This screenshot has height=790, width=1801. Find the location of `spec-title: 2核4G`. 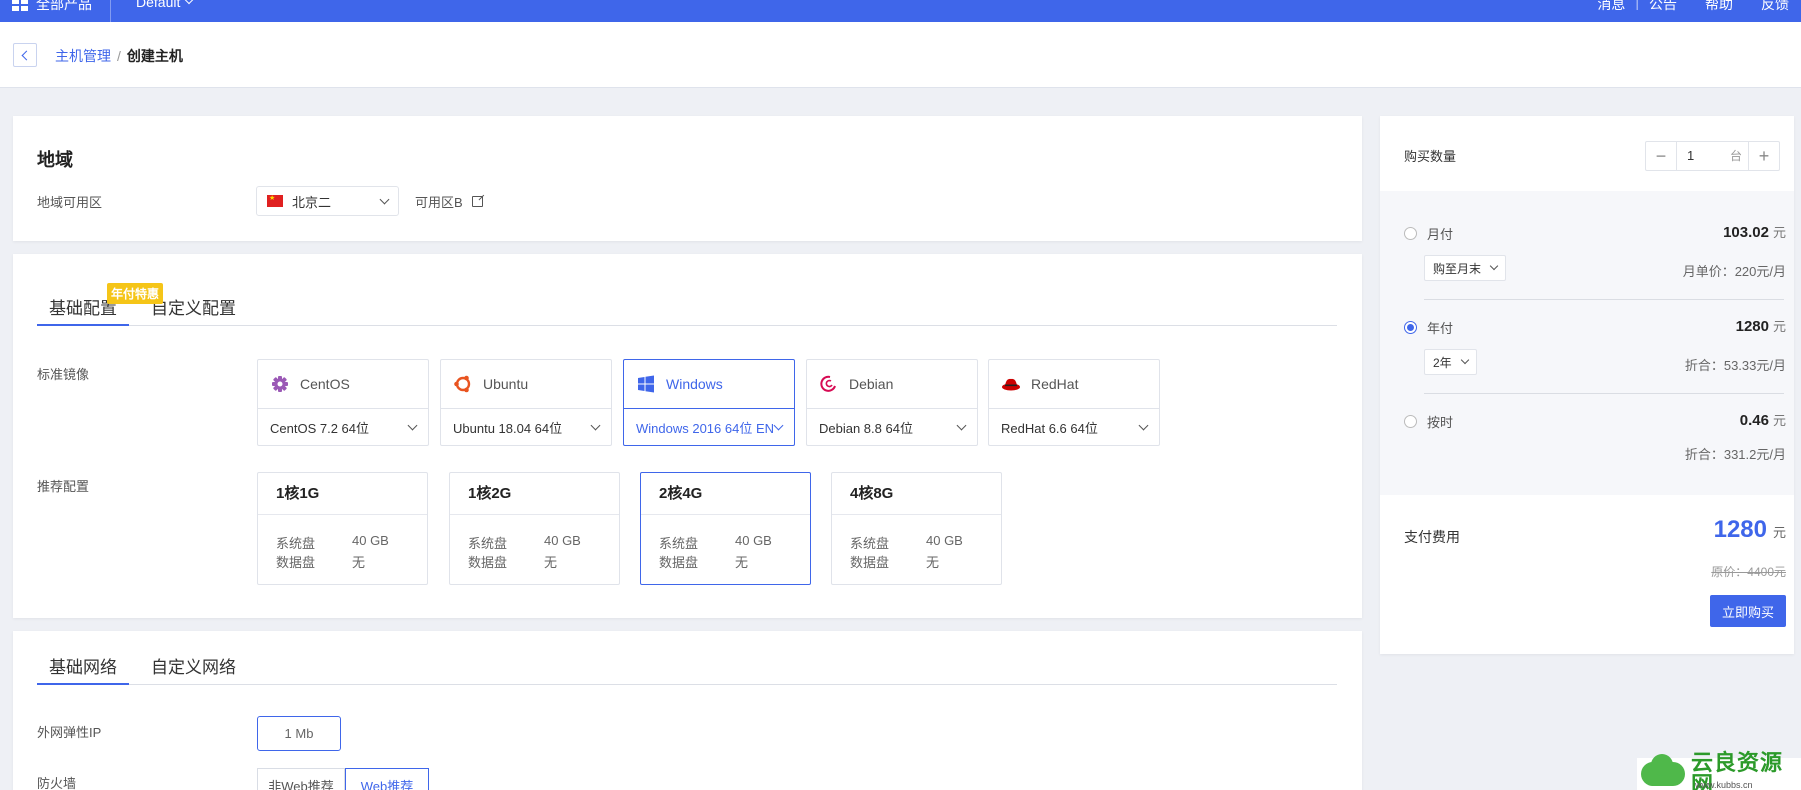

spec-title: 2核4G is located at coordinates (725, 494).